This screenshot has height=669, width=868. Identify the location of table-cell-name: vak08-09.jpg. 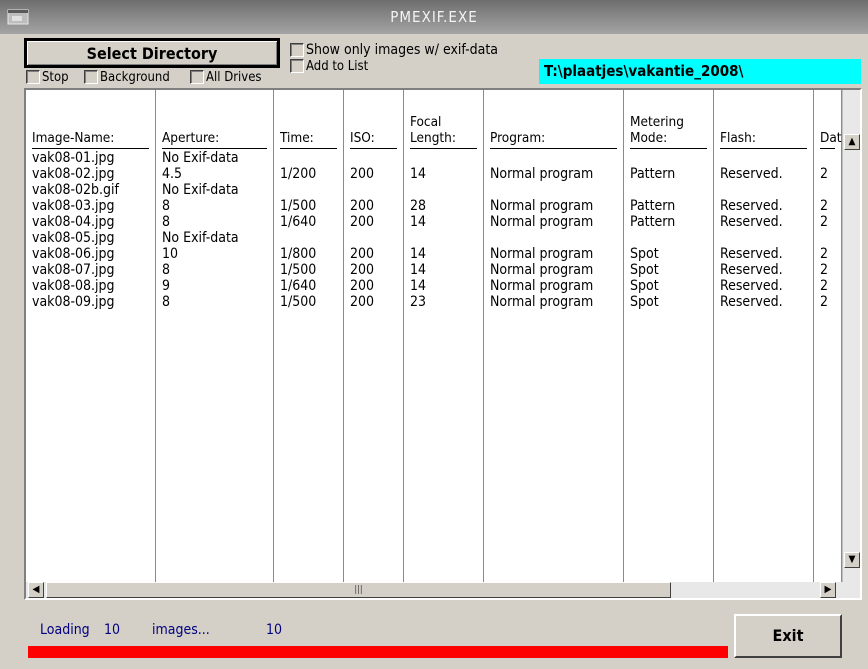
(92, 302).